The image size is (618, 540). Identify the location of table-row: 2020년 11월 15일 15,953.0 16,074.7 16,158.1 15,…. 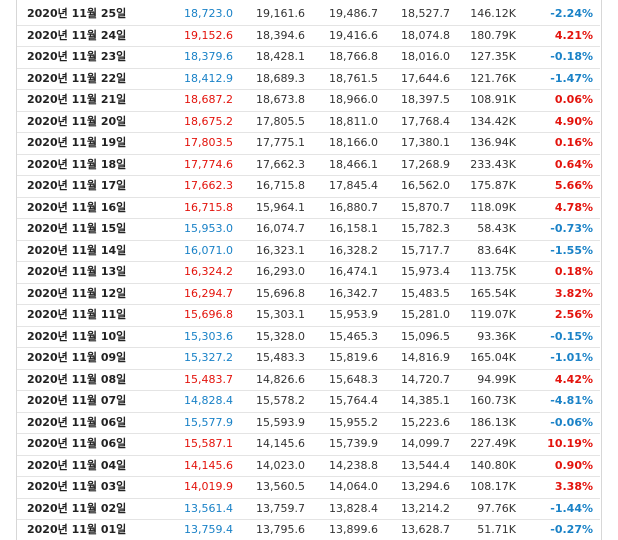
(308, 230).